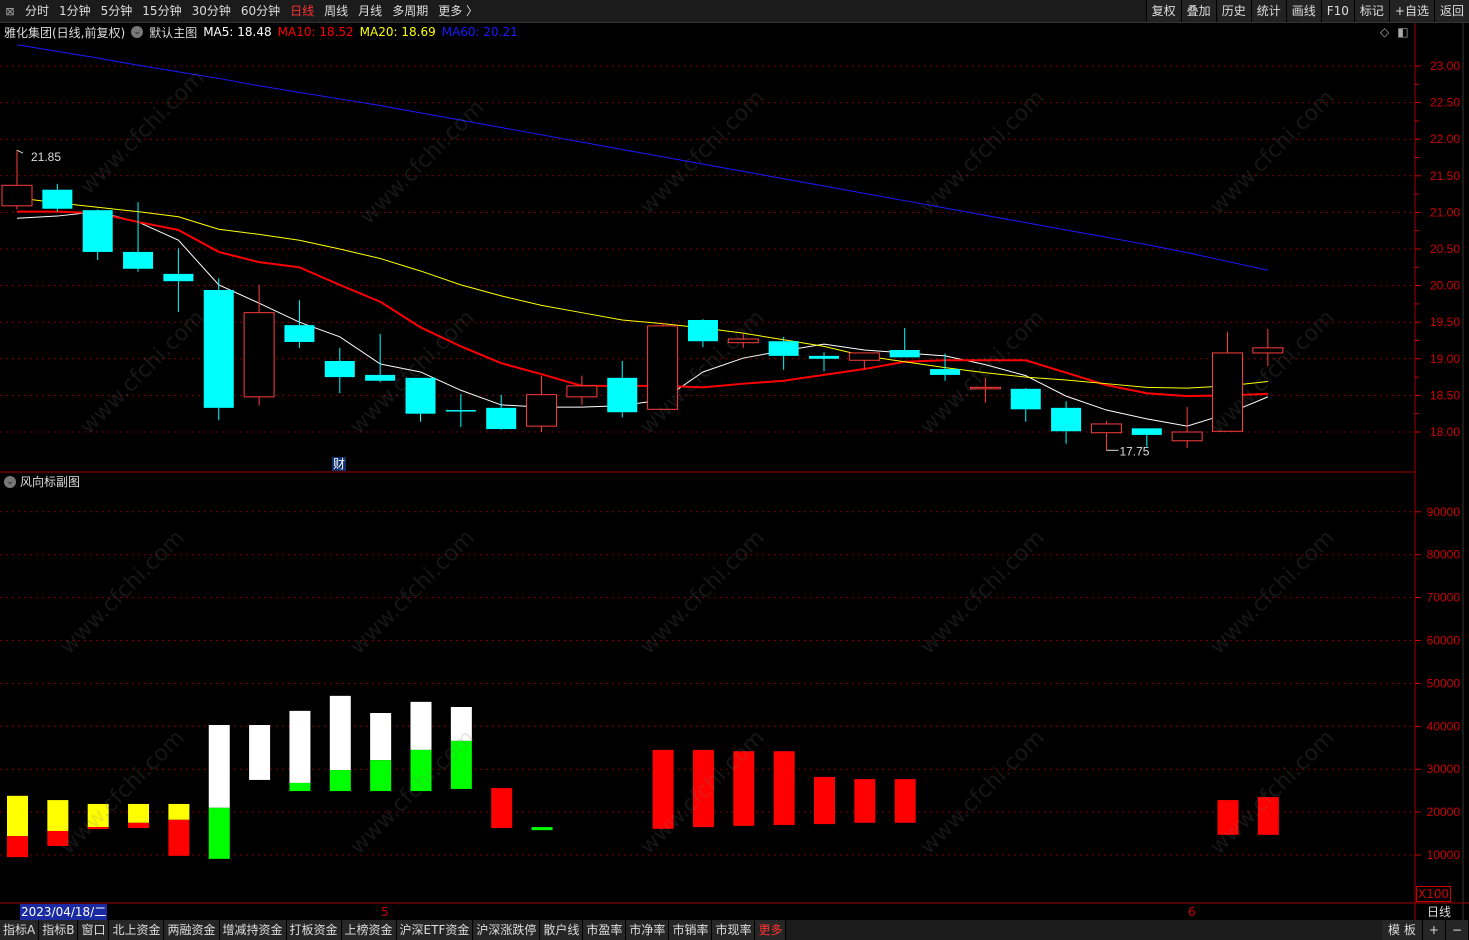 This screenshot has width=1469, height=940. What do you see at coordinates (1445, 359) in the screenshot?
I see `price-tick-label: 19.00` at bounding box center [1445, 359].